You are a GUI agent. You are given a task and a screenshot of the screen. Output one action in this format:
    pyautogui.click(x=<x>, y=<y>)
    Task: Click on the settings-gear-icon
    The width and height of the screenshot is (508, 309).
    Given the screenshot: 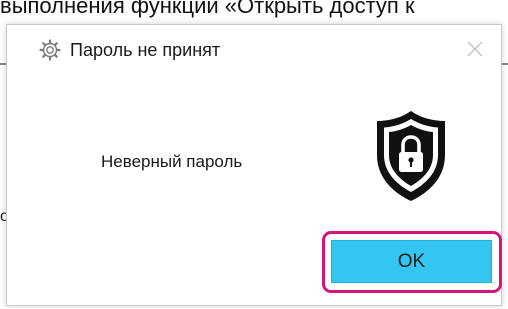 What is the action you would take?
    pyautogui.click(x=50, y=50)
    